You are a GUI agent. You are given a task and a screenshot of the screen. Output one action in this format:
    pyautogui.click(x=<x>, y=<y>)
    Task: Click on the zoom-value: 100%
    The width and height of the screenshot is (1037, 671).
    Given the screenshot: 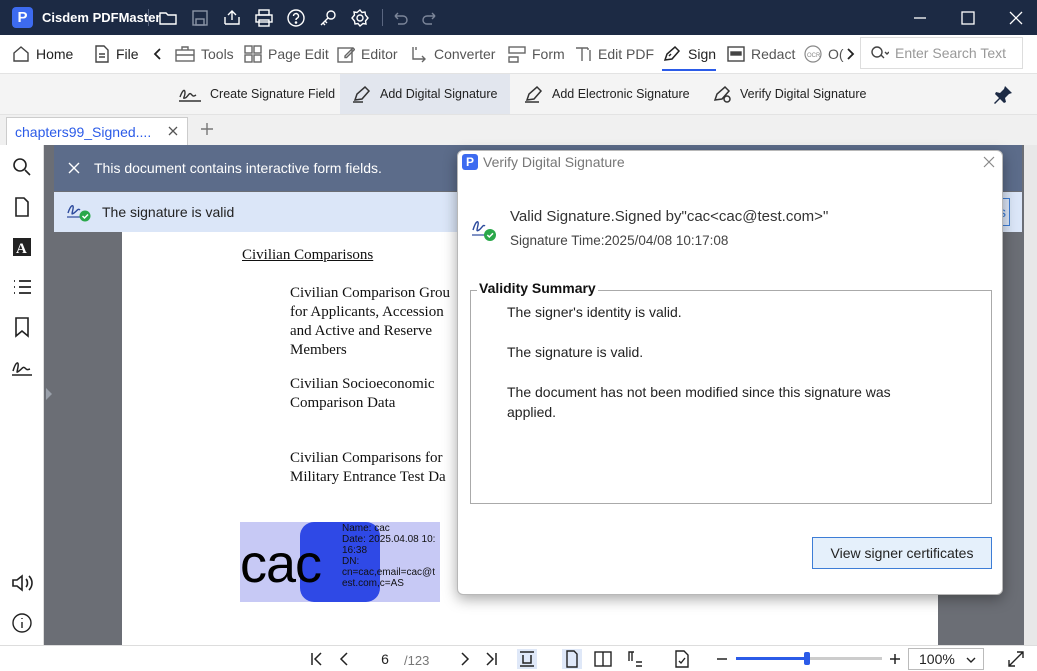 What is the action you would take?
    pyautogui.click(x=937, y=659)
    